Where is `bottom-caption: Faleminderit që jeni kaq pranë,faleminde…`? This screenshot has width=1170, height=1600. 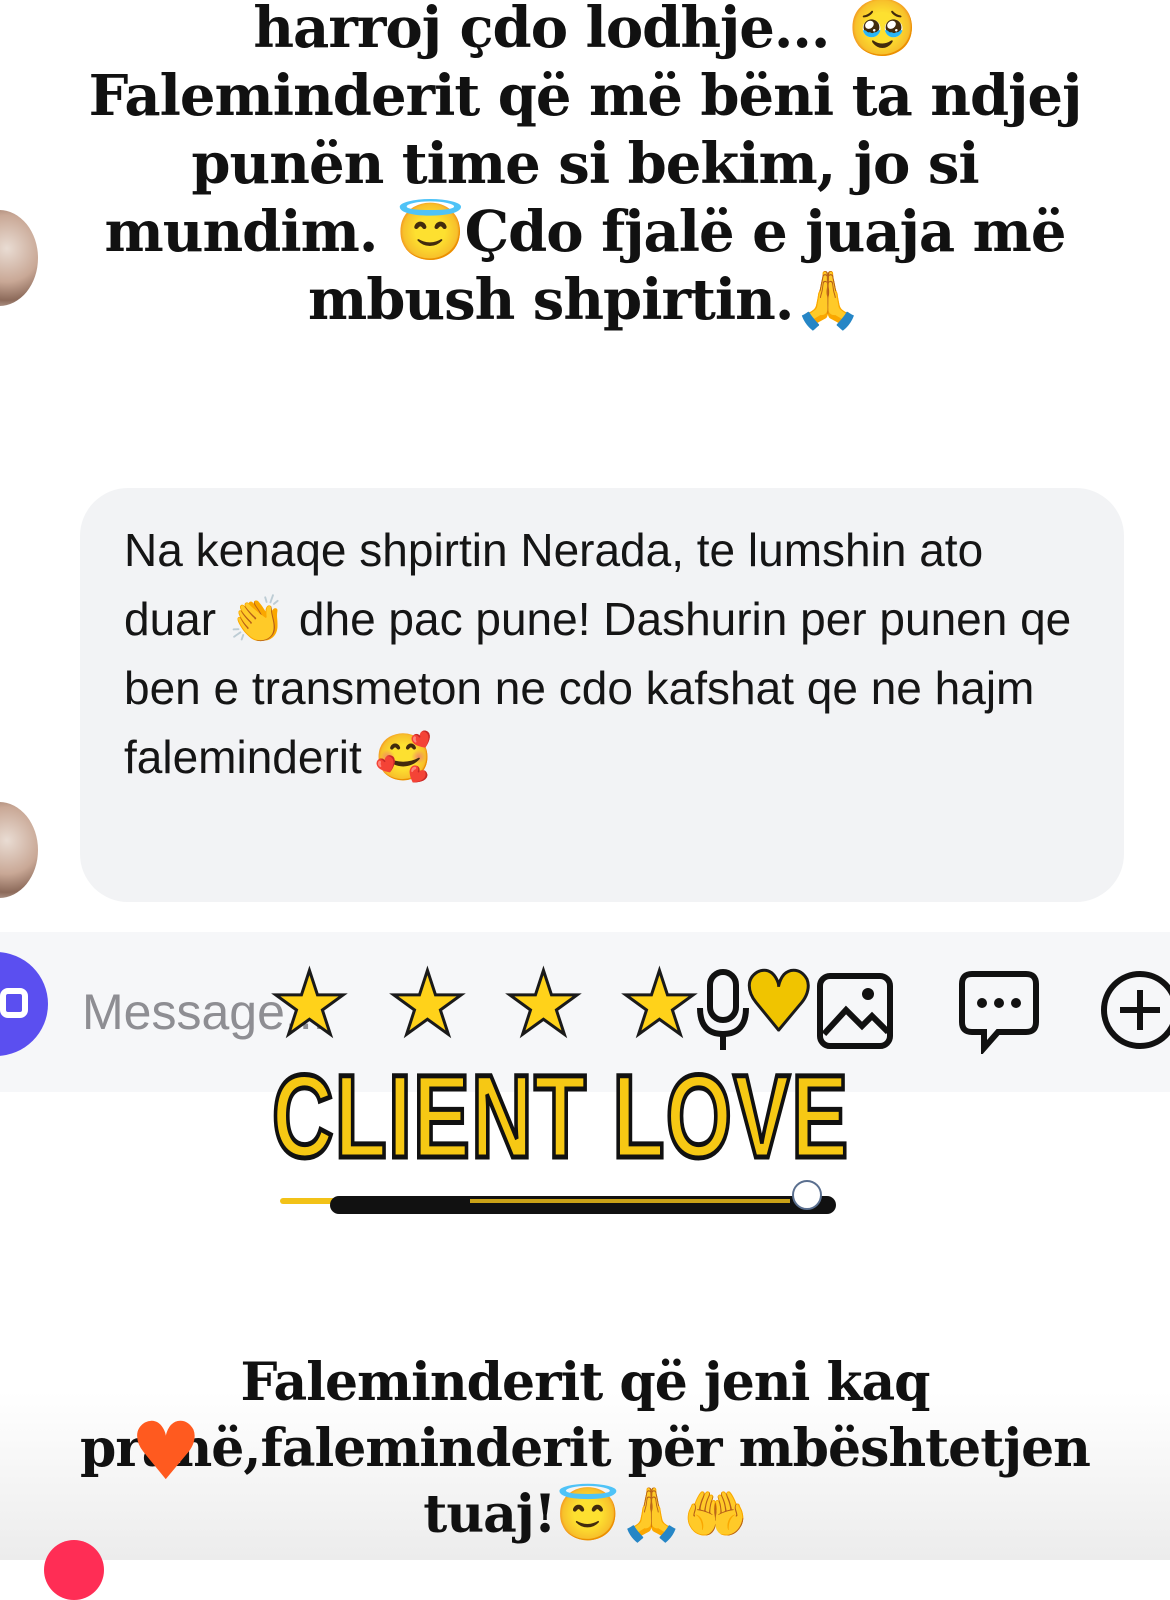 bottom-caption: Faleminderit që jeni kaq pranë,faleminde… is located at coordinates (585, 1448).